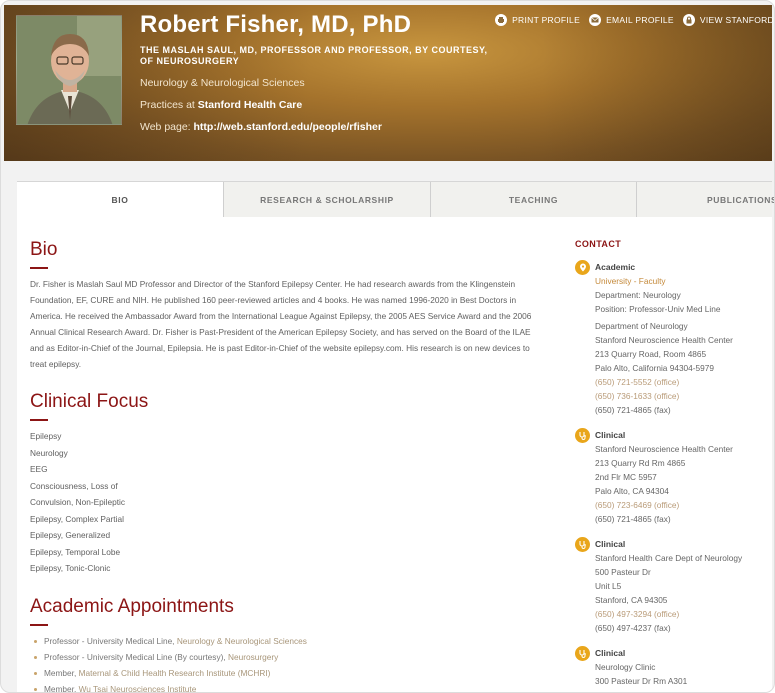 Image resolution: width=775 pixels, height=693 pixels. I want to click on list-item: Consciousness, Loss of, so click(74, 485).